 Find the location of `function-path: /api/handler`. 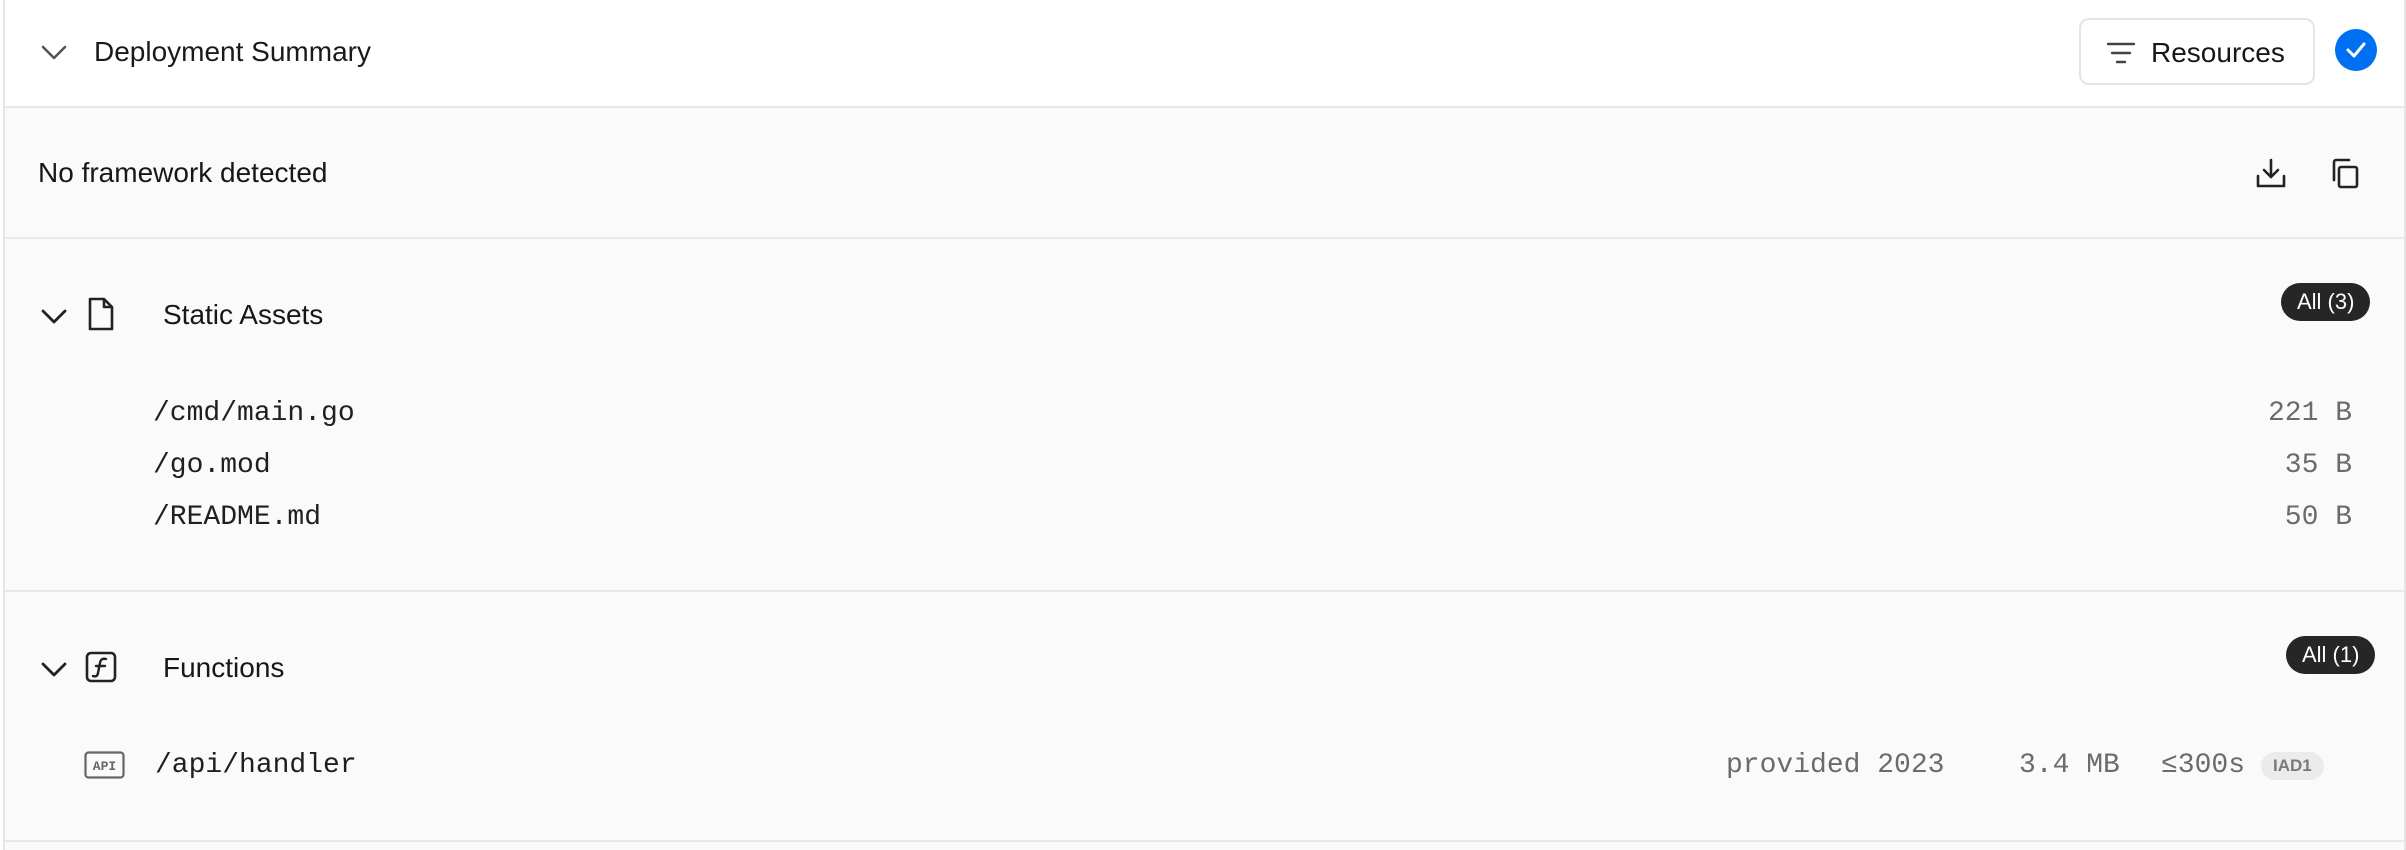

function-path: /api/handler is located at coordinates (256, 765).